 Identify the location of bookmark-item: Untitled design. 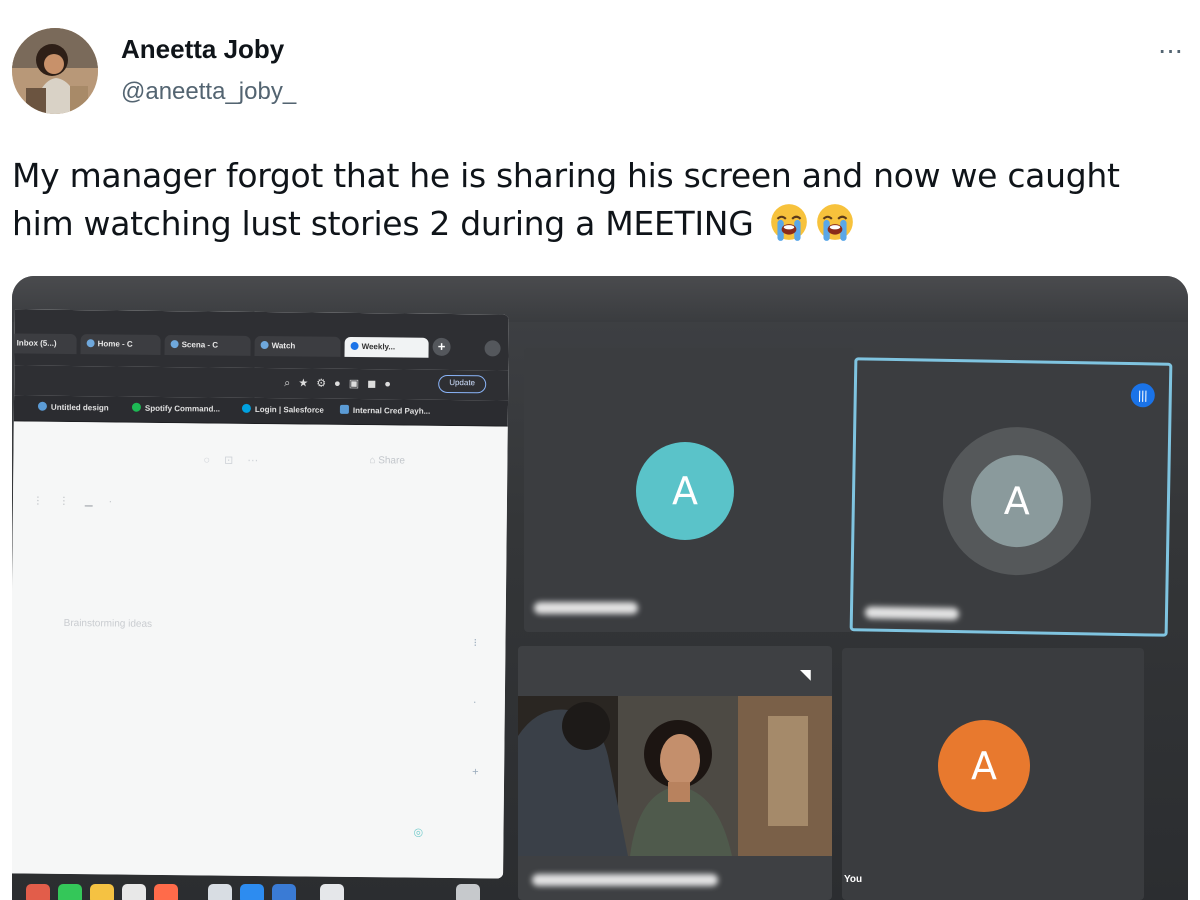
(73, 406).